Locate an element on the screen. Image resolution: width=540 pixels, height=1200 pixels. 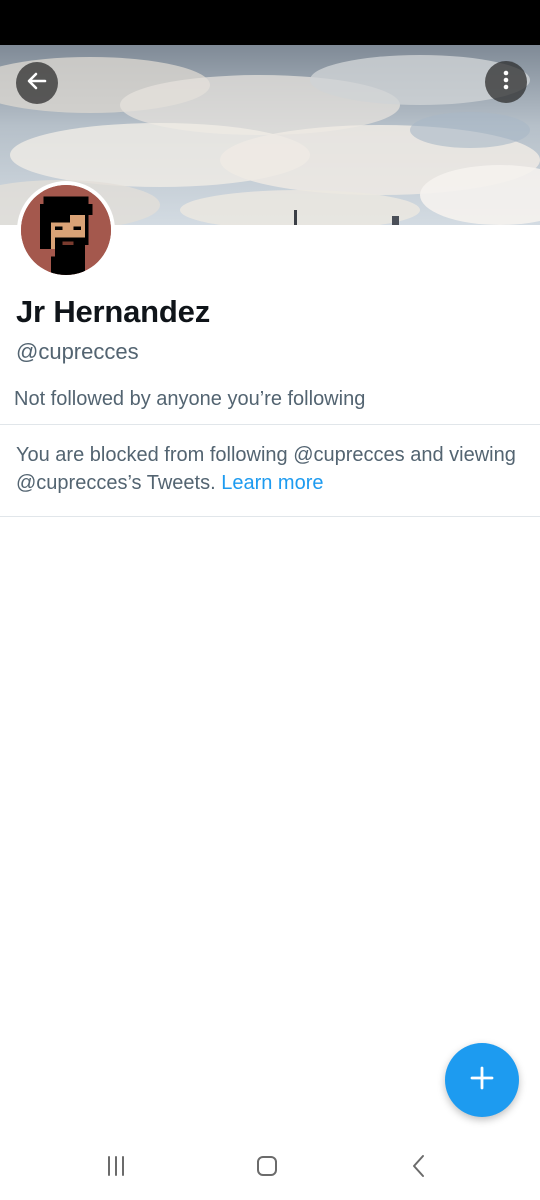
avatar is located at coordinates (66, 230).